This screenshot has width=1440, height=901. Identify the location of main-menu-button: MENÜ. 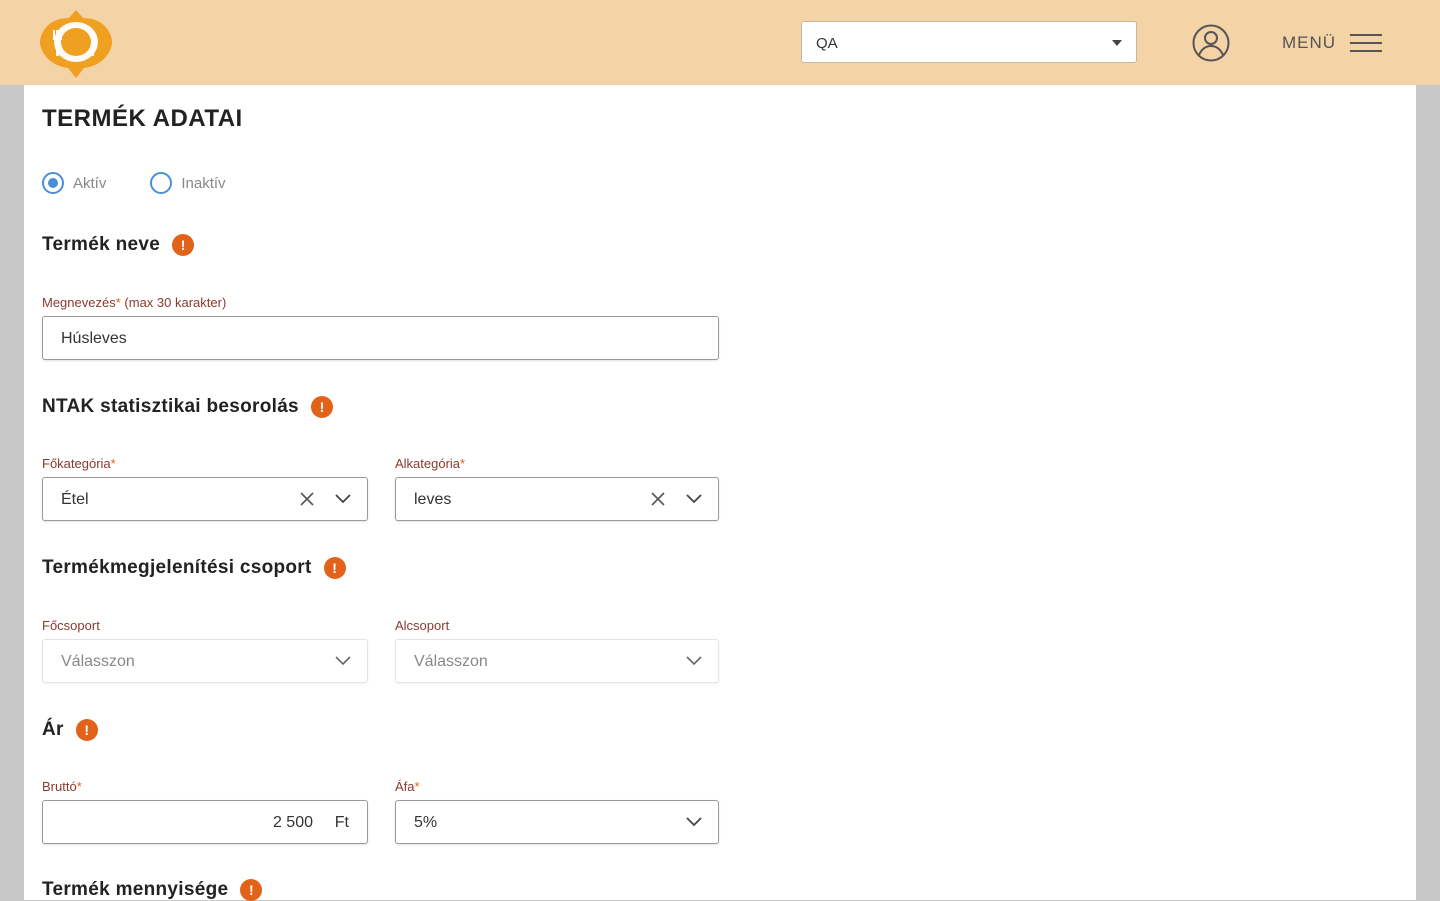
(1332, 43).